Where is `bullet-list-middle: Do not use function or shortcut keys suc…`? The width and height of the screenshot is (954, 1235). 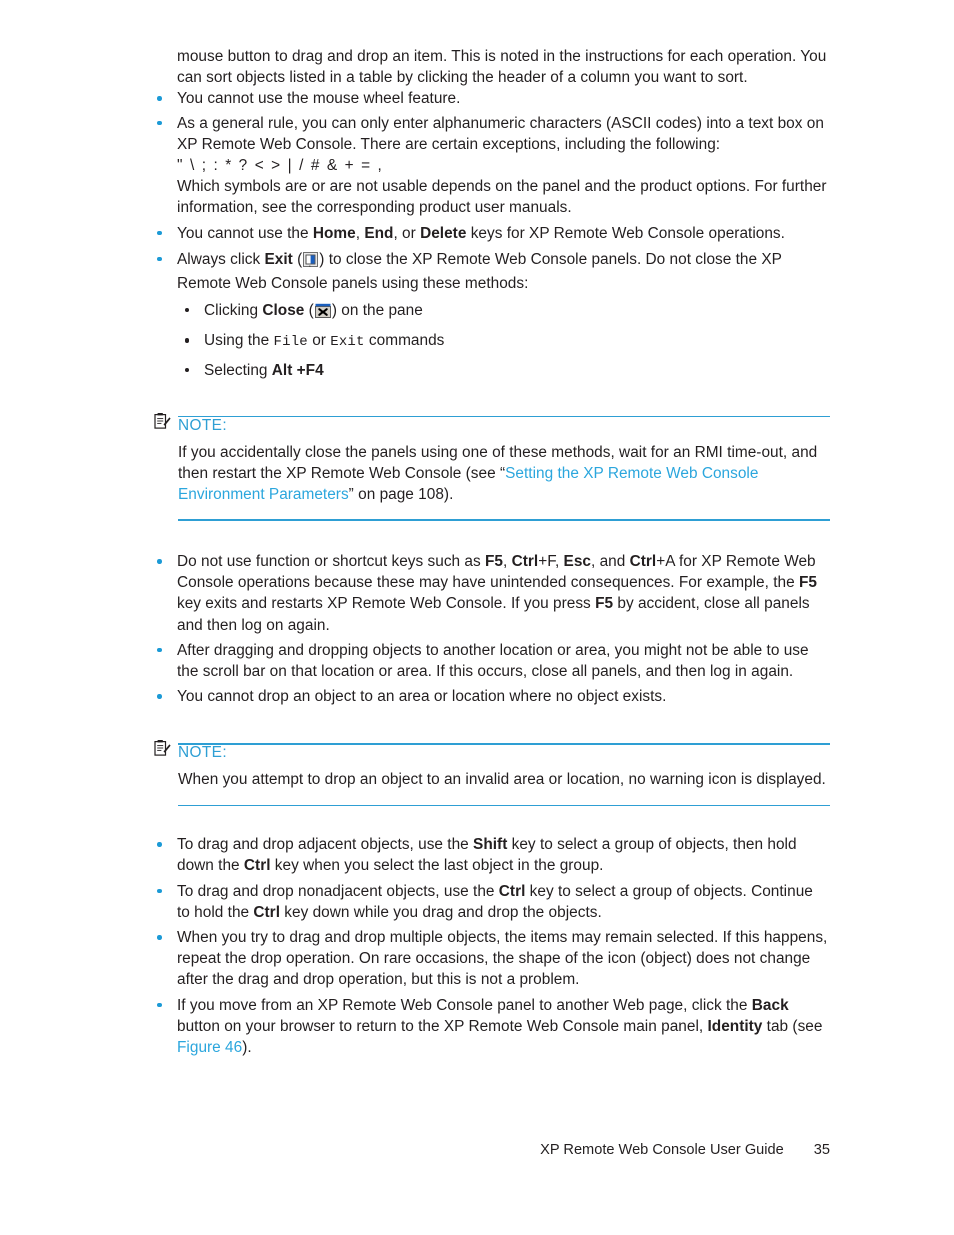
bullet-list-middle: Do not use function or shortcut keys suc… is located at coordinates (490, 629).